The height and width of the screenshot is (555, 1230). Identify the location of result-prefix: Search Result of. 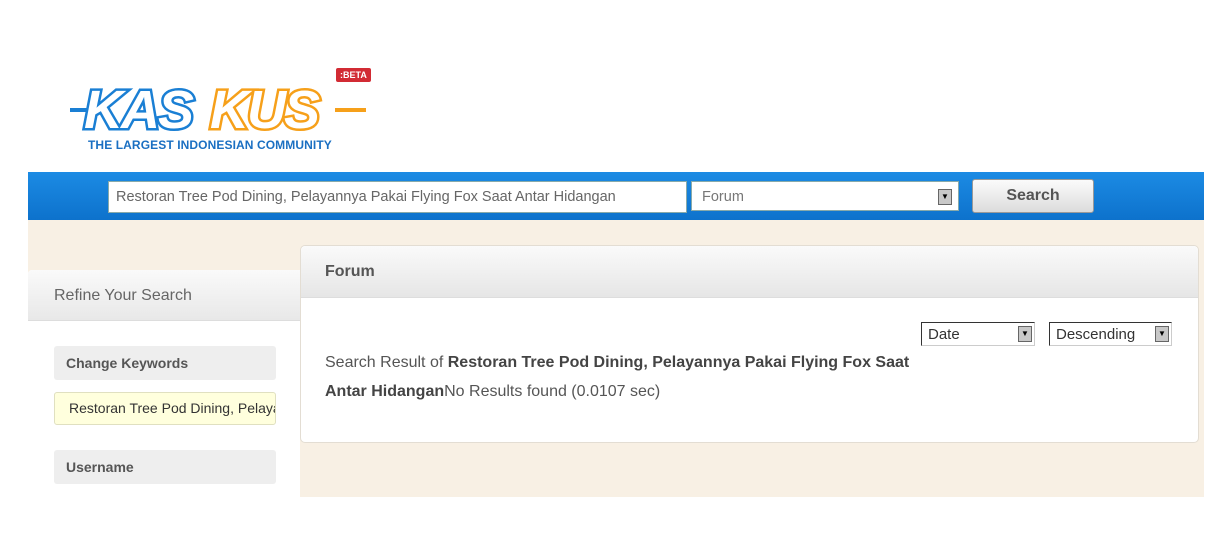
(386, 362).